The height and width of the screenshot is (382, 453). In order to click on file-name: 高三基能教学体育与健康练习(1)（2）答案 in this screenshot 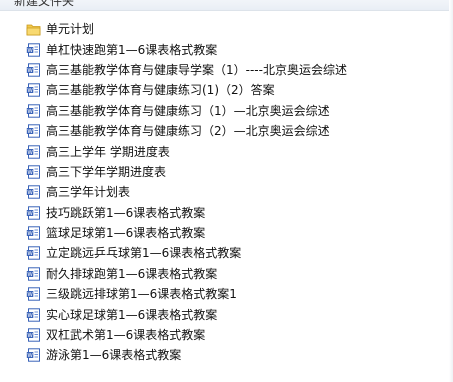, I will do `click(160, 90)`.